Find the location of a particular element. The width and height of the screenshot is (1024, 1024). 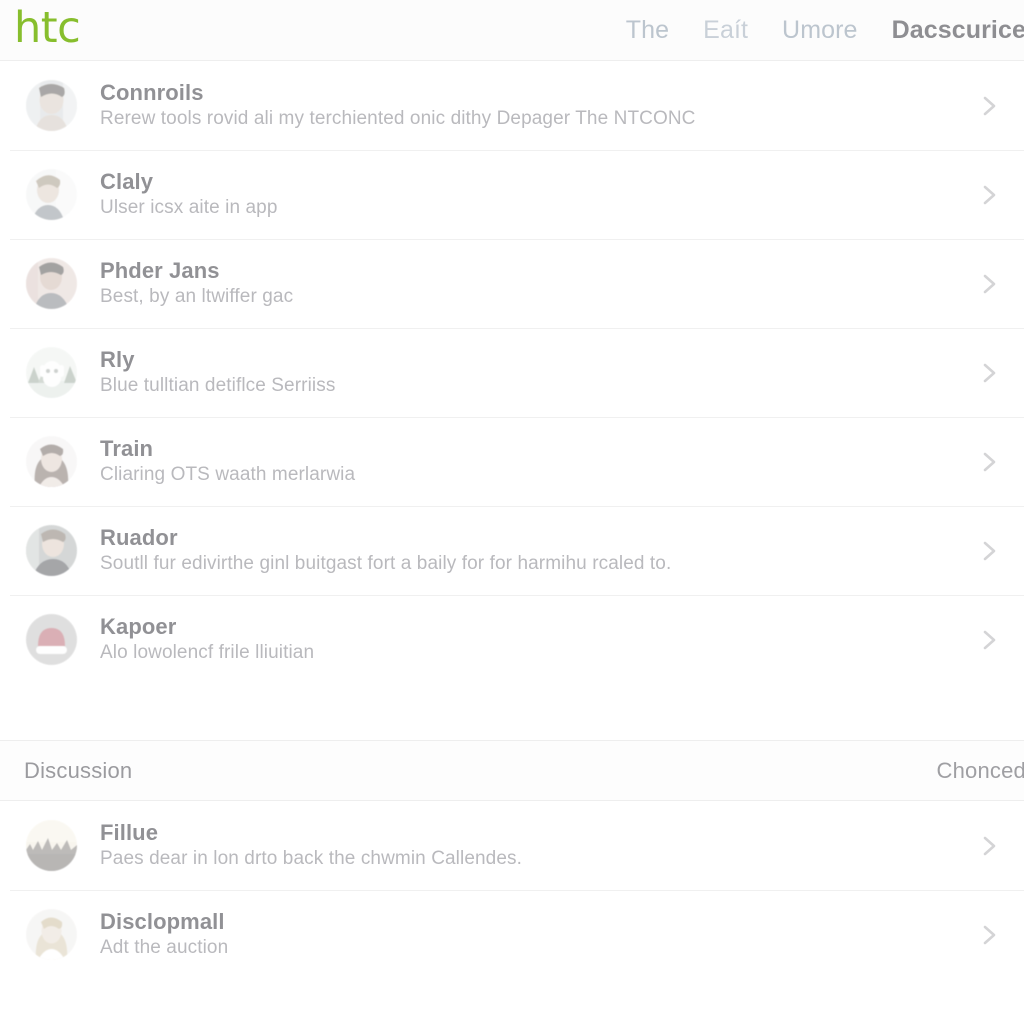

list-item-subtitle: Best, by an ltwiffer gac is located at coordinates (197, 297).